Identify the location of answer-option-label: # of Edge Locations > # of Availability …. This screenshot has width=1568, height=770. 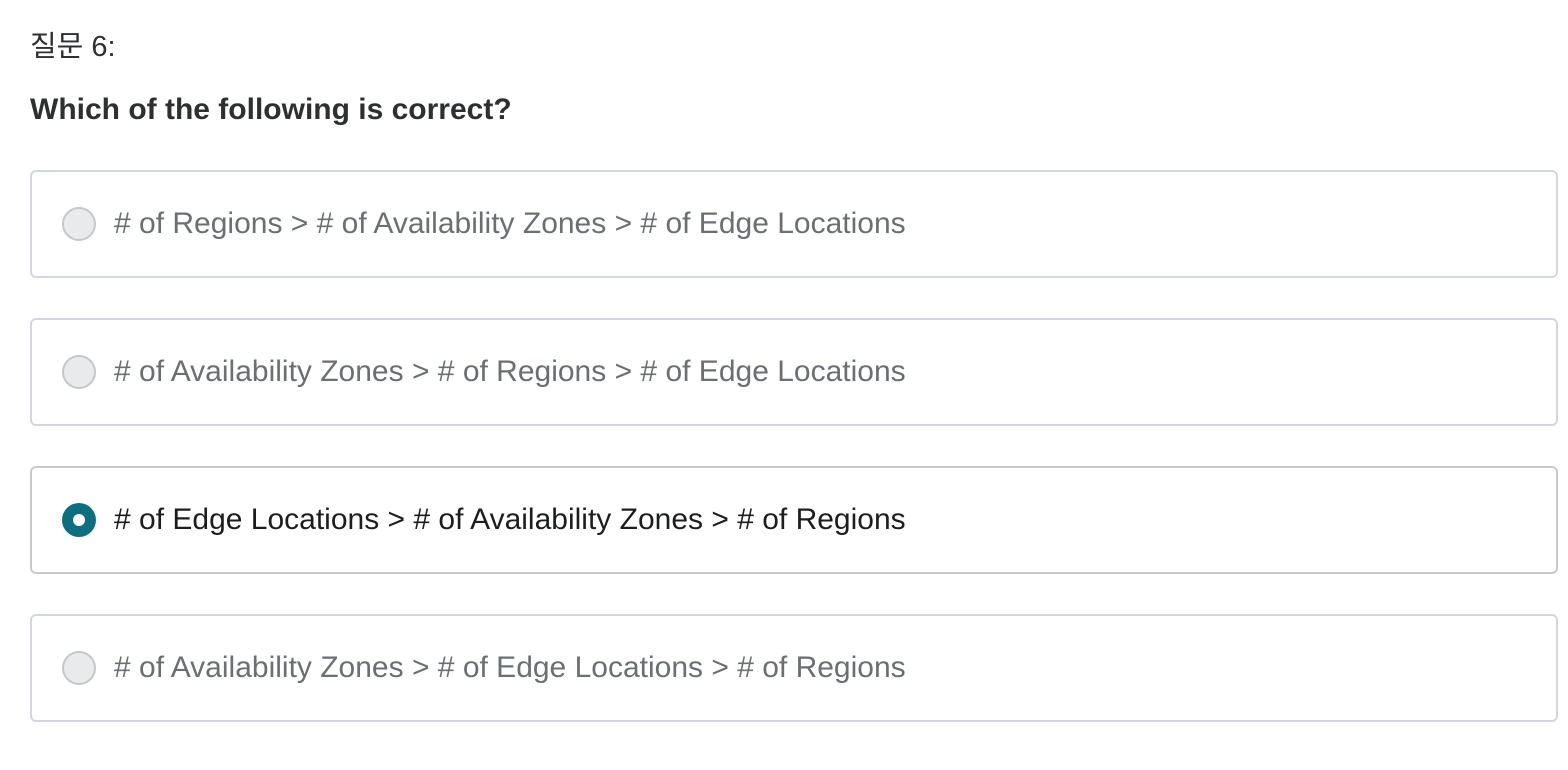
(510, 519).